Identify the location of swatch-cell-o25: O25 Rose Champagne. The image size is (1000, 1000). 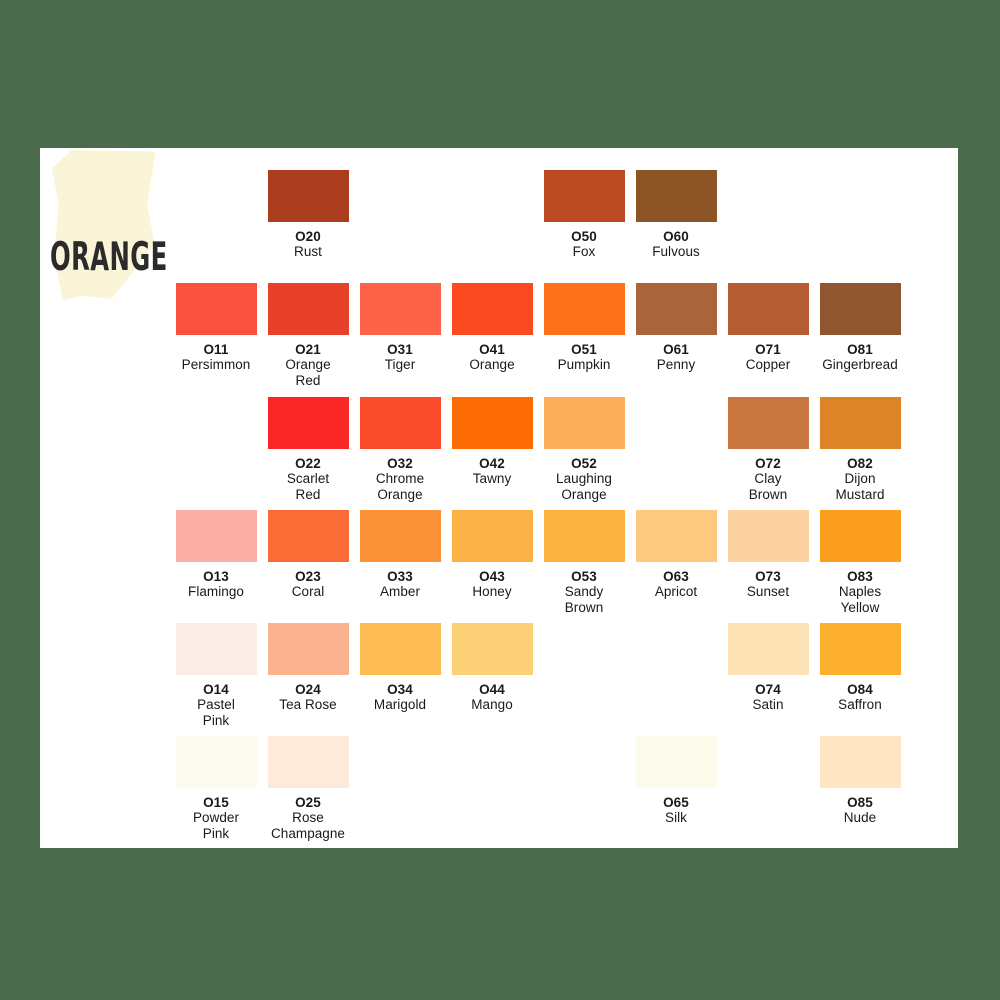
(308, 789).